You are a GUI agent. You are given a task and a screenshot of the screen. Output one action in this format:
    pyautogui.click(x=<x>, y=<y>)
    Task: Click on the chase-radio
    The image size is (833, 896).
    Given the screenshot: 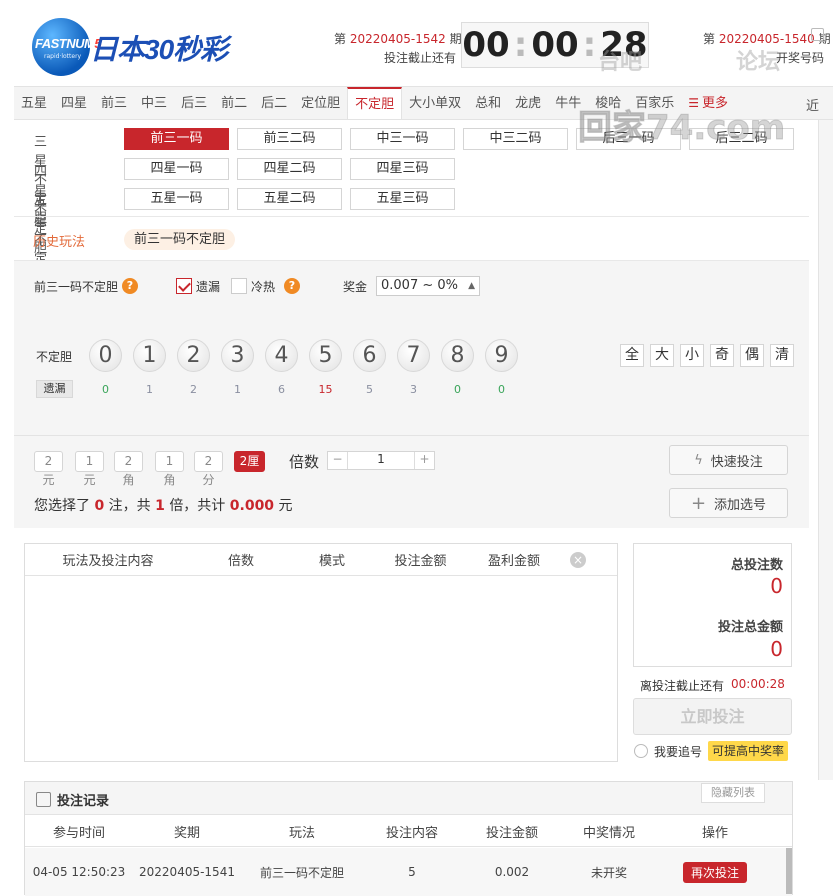 What is the action you would take?
    pyautogui.click(x=641, y=751)
    